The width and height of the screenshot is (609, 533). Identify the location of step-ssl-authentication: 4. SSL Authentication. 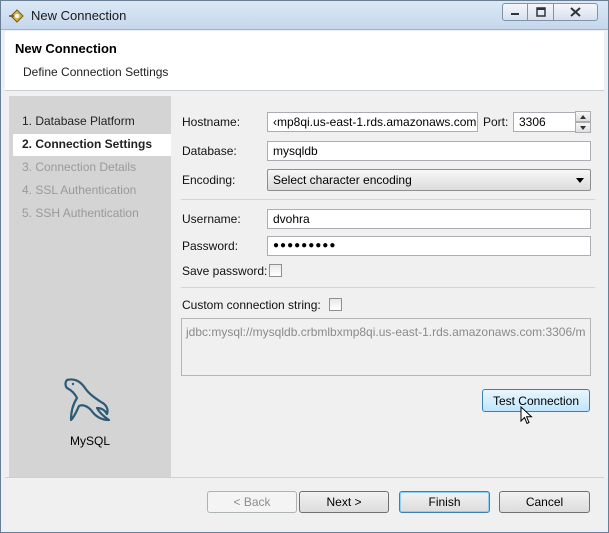
(79, 190).